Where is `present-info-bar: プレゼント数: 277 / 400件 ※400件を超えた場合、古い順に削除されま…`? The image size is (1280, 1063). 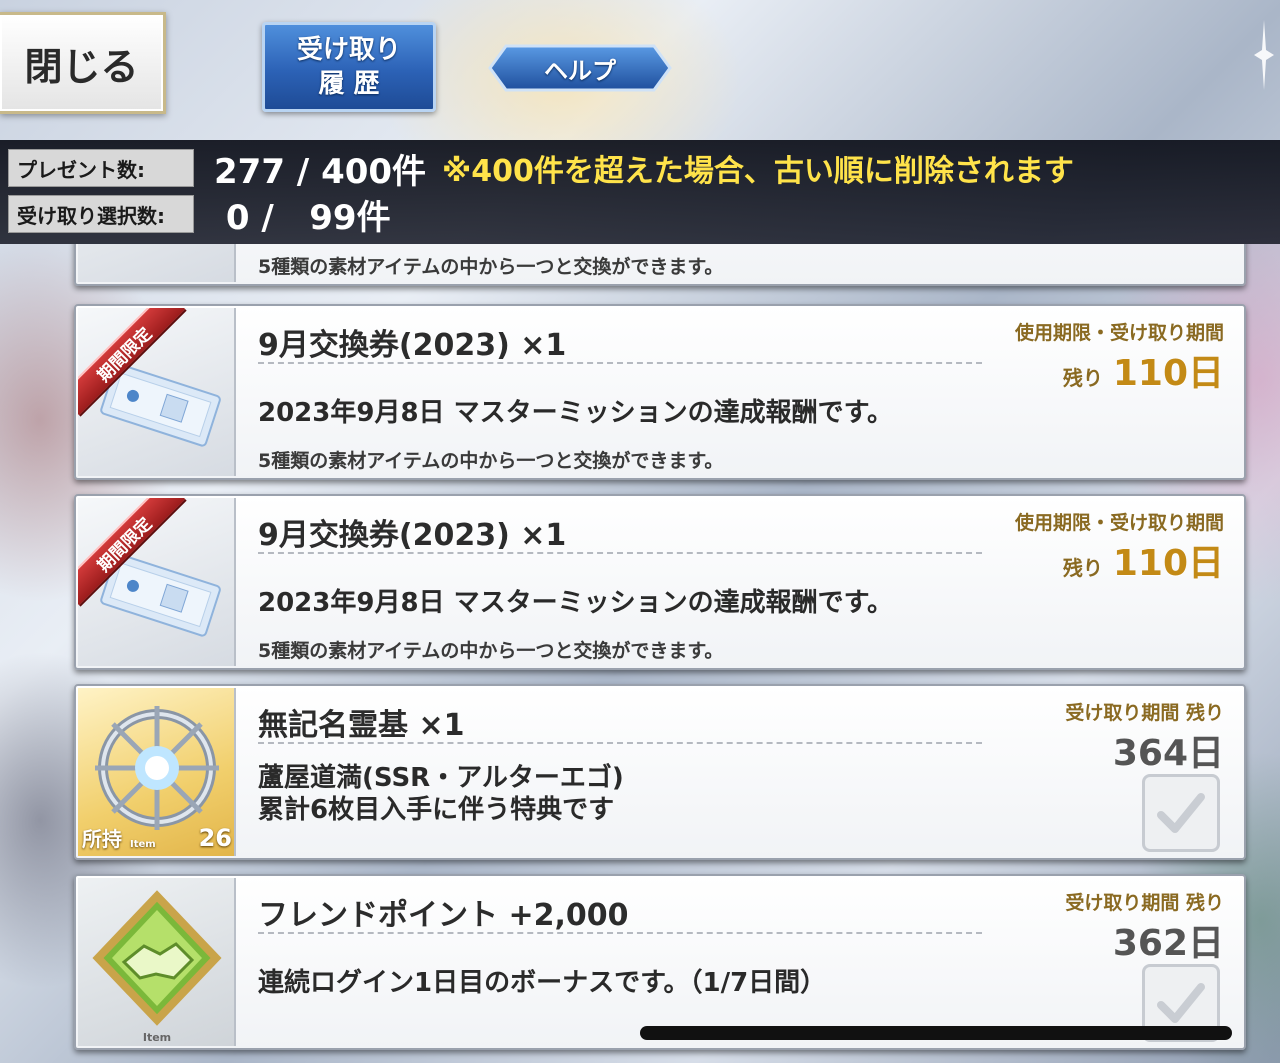
present-info-bar: プレゼント数: 277 / 400件 ※400件を超えた場合、古い順に削除されま… is located at coordinates (640, 192).